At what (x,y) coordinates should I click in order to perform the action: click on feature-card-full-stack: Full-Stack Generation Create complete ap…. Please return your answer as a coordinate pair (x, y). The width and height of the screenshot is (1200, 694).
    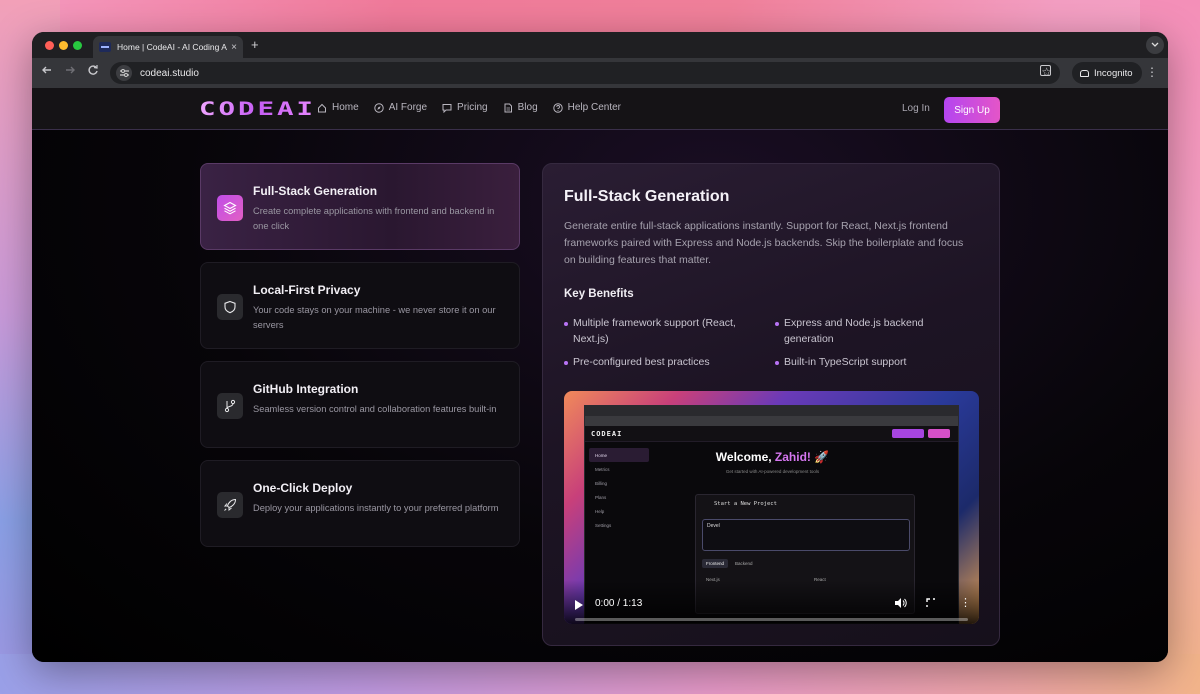
    Looking at the image, I should click on (360, 206).